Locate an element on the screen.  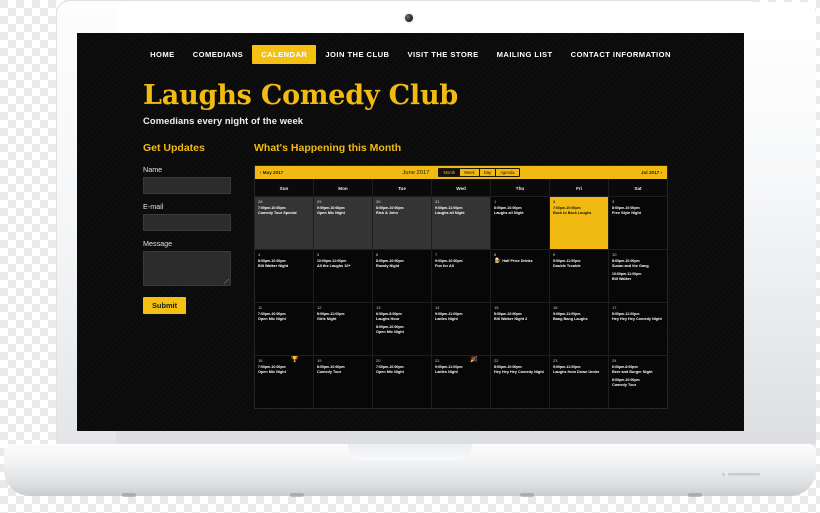
nav-item-calendar: CALENDAR is located at coordinates (284, 54).